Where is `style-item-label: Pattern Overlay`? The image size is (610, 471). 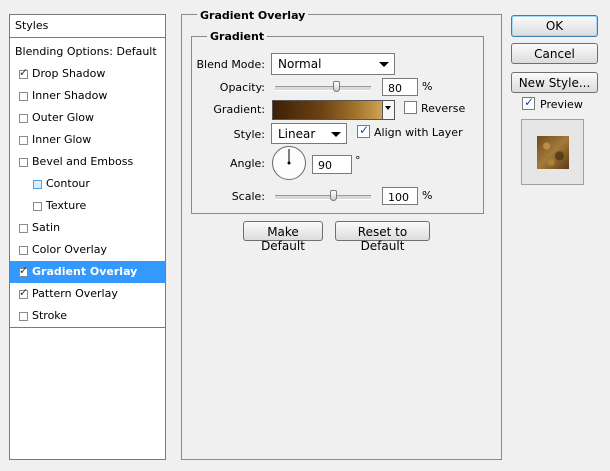 style-item-label: Pattern Overlay is located at coordinates (75, 293).